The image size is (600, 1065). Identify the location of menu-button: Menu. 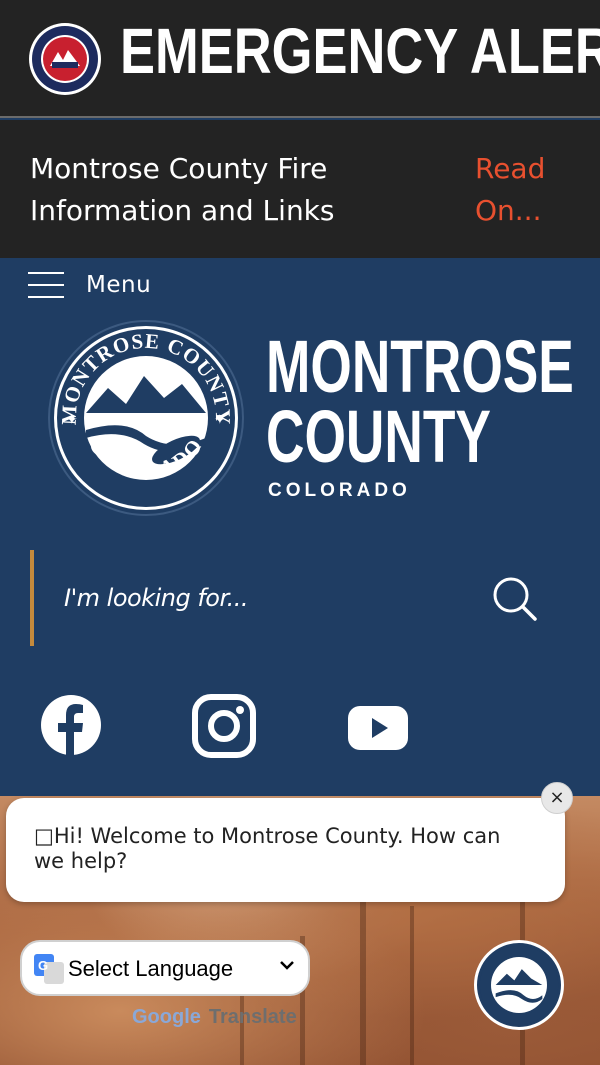
(89, 285).